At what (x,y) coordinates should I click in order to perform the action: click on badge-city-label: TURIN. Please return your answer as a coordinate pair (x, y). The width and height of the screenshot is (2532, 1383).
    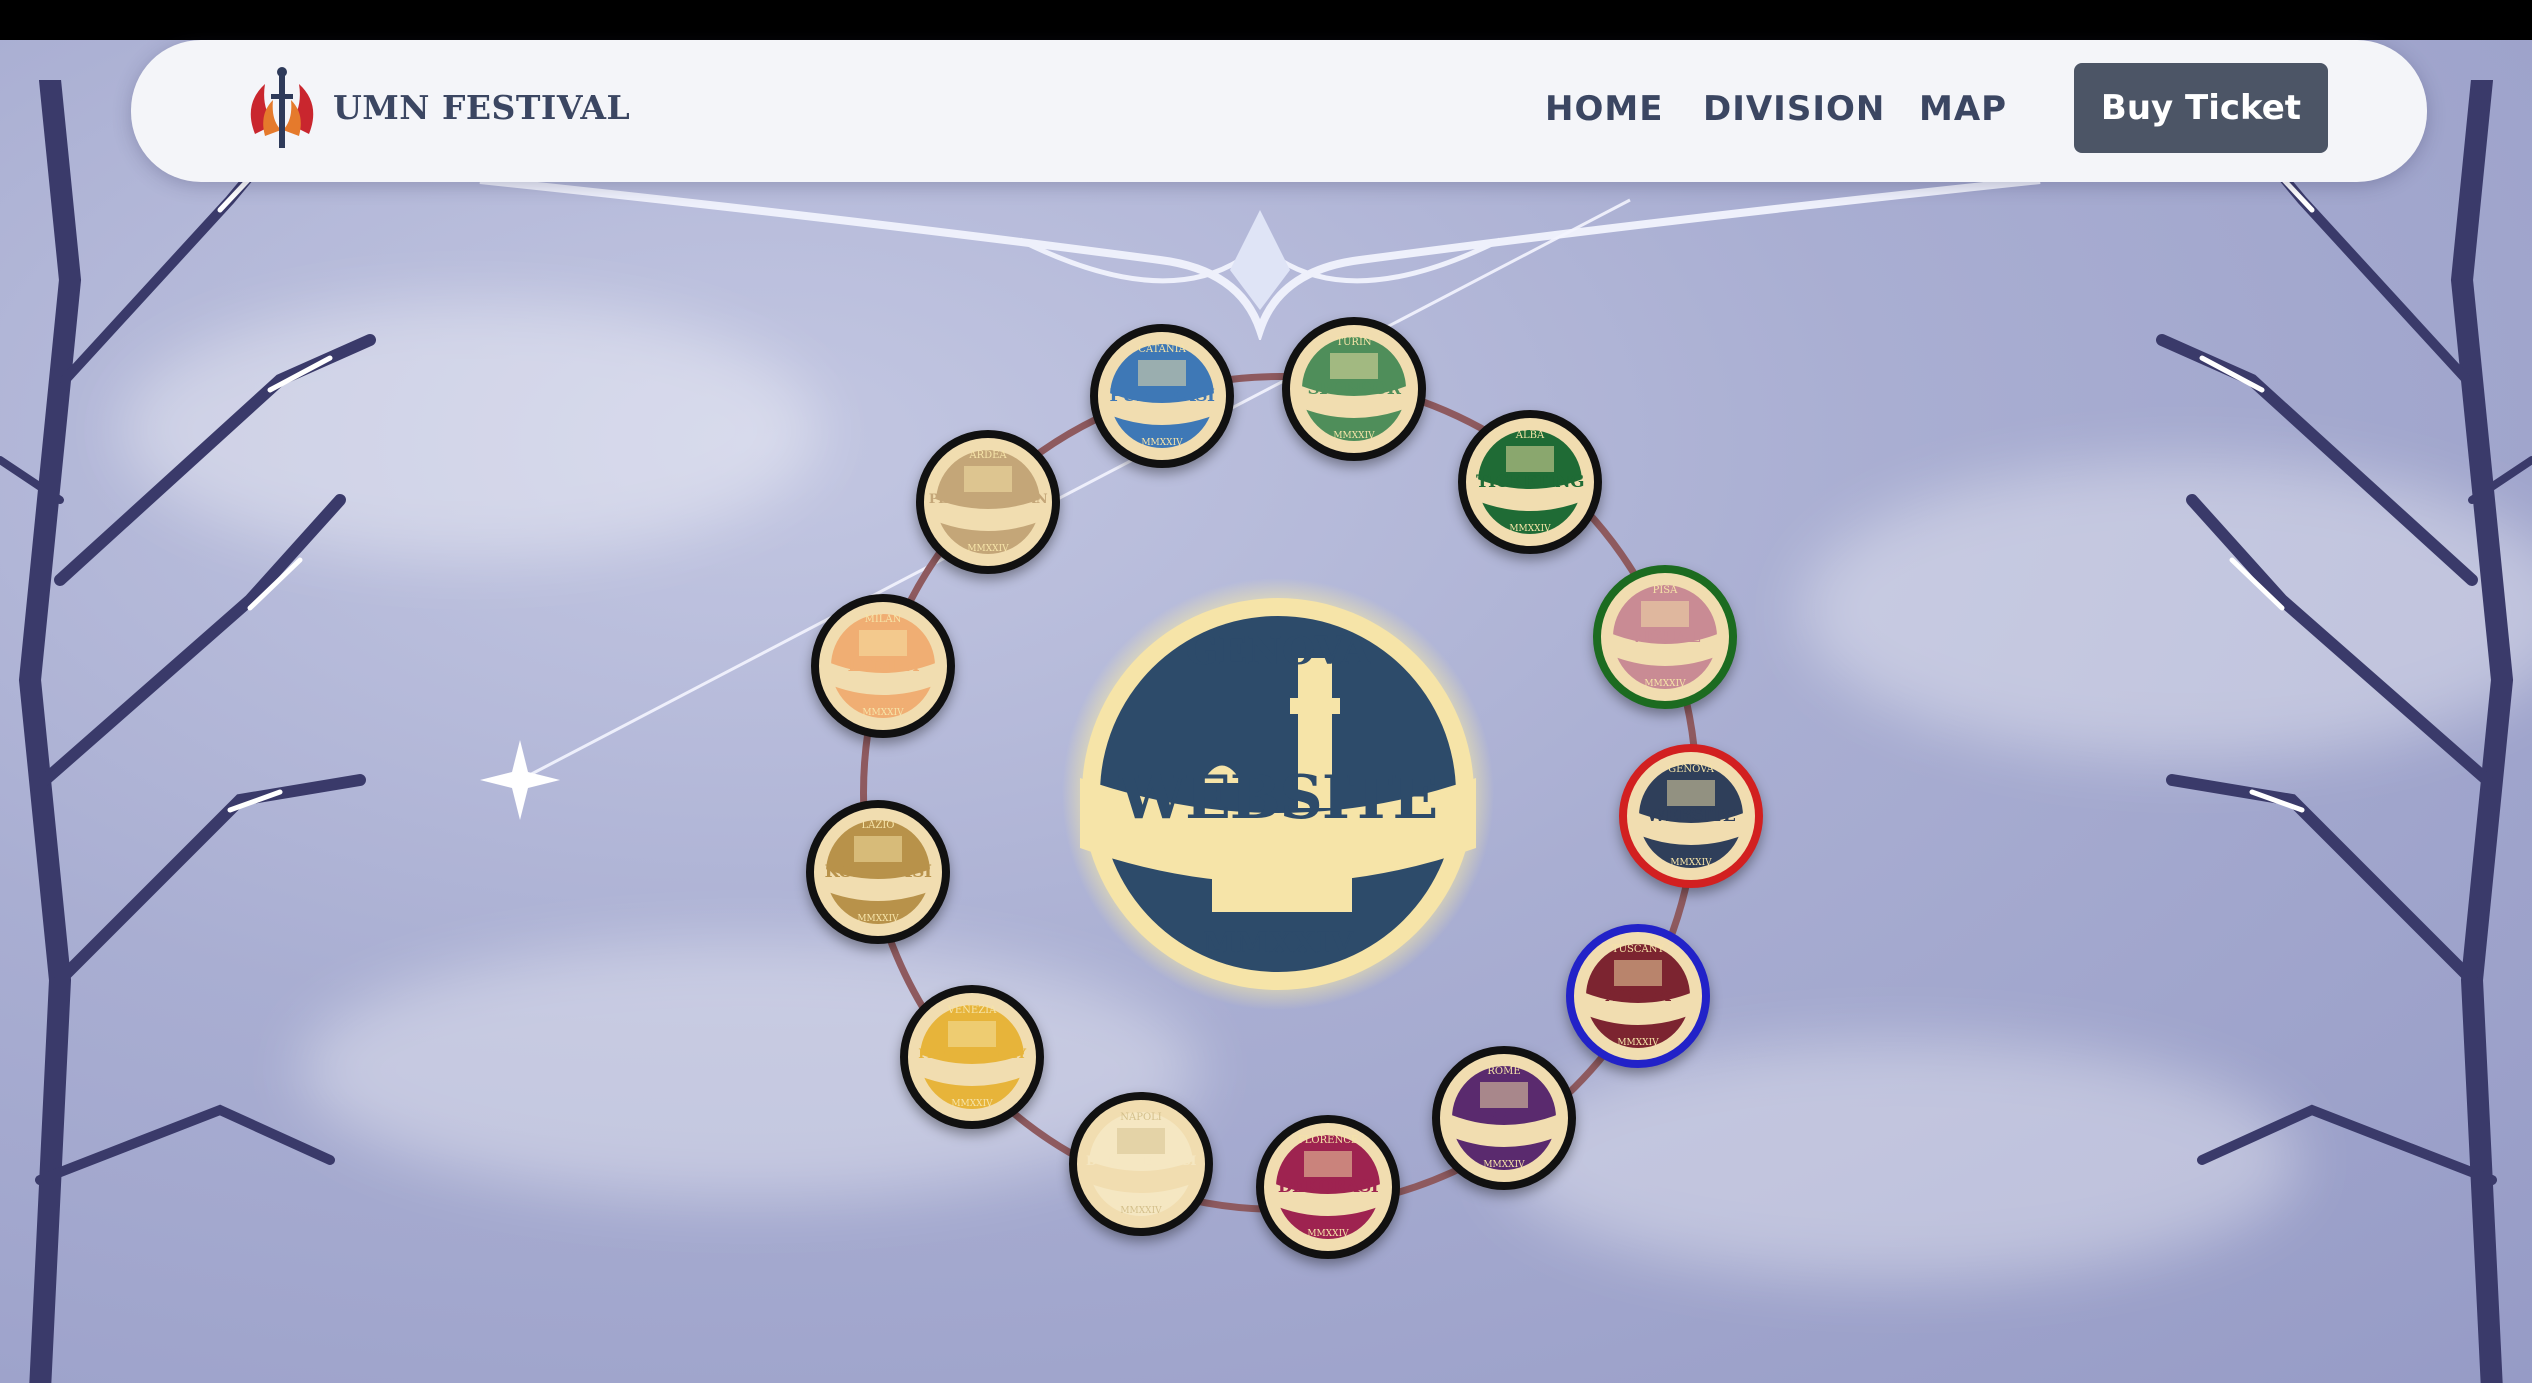
    Looking at the image, I should click on (1354, 342).